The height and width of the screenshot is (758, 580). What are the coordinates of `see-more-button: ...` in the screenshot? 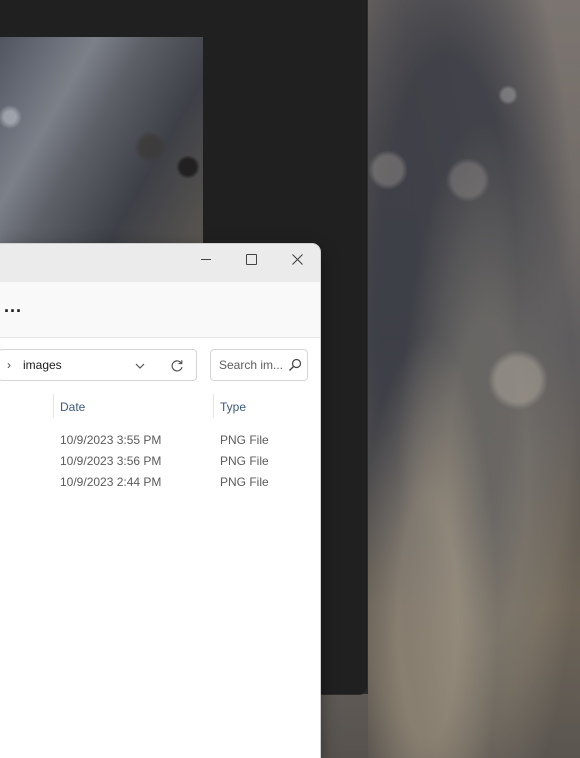 It's located at (13, 306).